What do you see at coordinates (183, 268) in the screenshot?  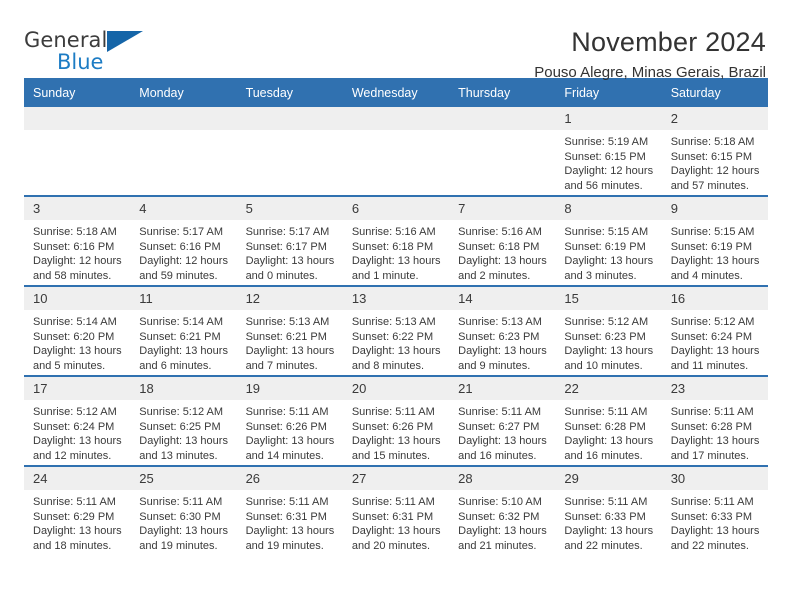 I see `daylight-text: Daylight: 12 hours and 59 minutes.` at bounding box center [183, 268].